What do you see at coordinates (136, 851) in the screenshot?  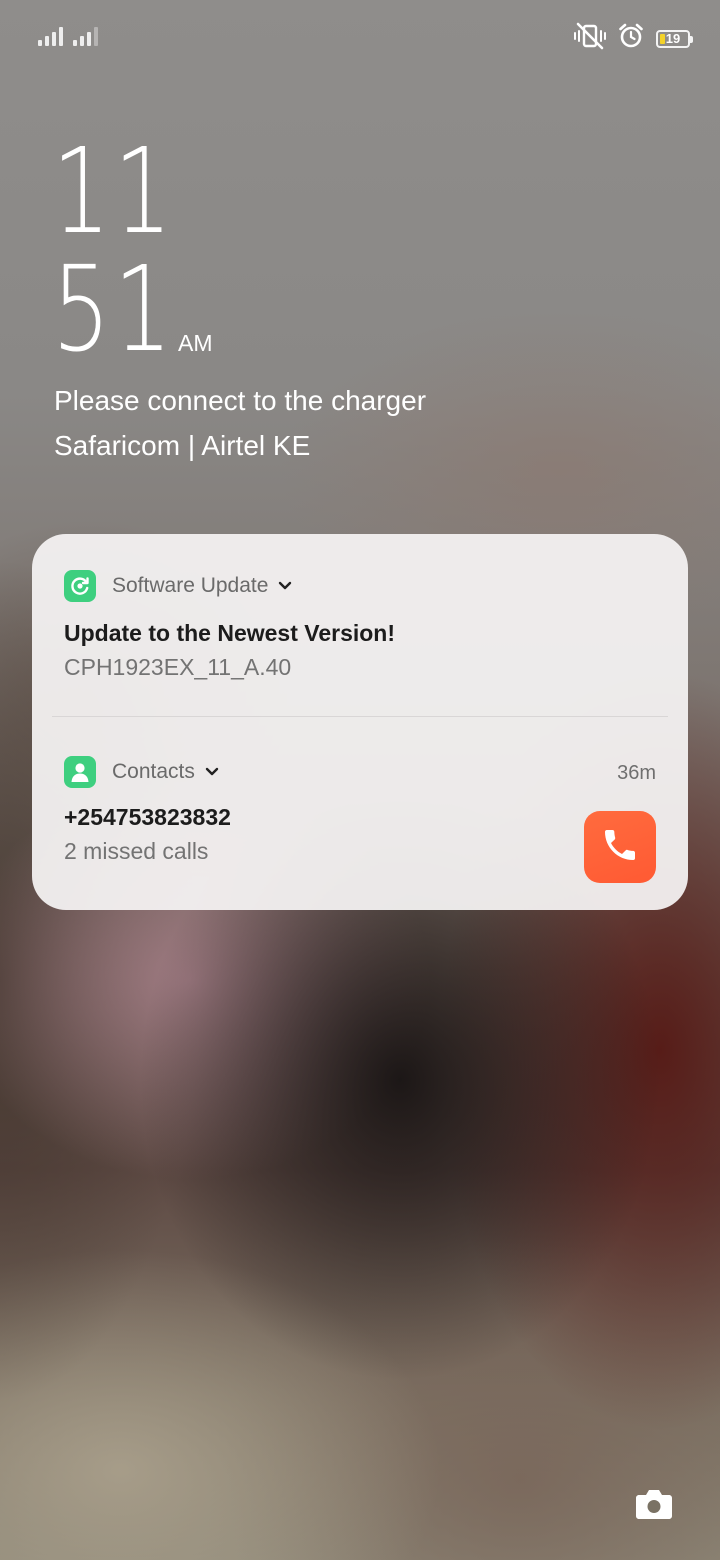 I see `missed-call-count: 2 missed calls` at bounding box center [136, 851].